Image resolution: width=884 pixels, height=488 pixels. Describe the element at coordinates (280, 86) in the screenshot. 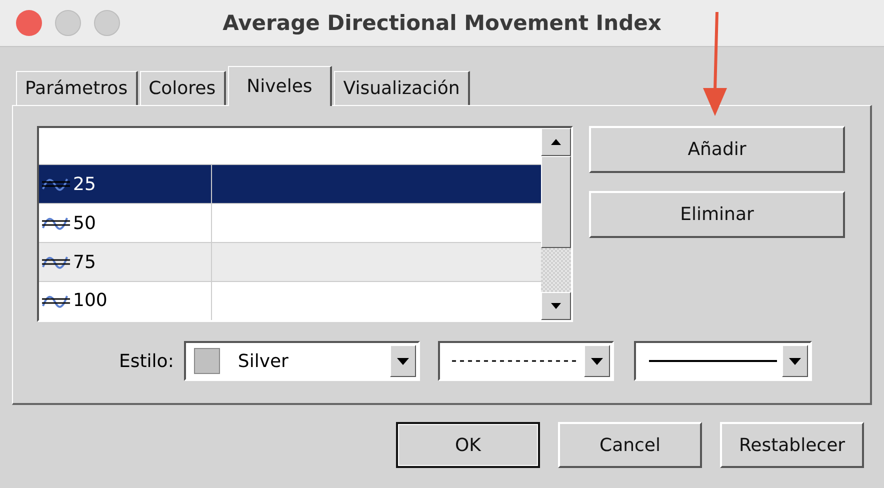

I see `tab: Niveles` at that location.